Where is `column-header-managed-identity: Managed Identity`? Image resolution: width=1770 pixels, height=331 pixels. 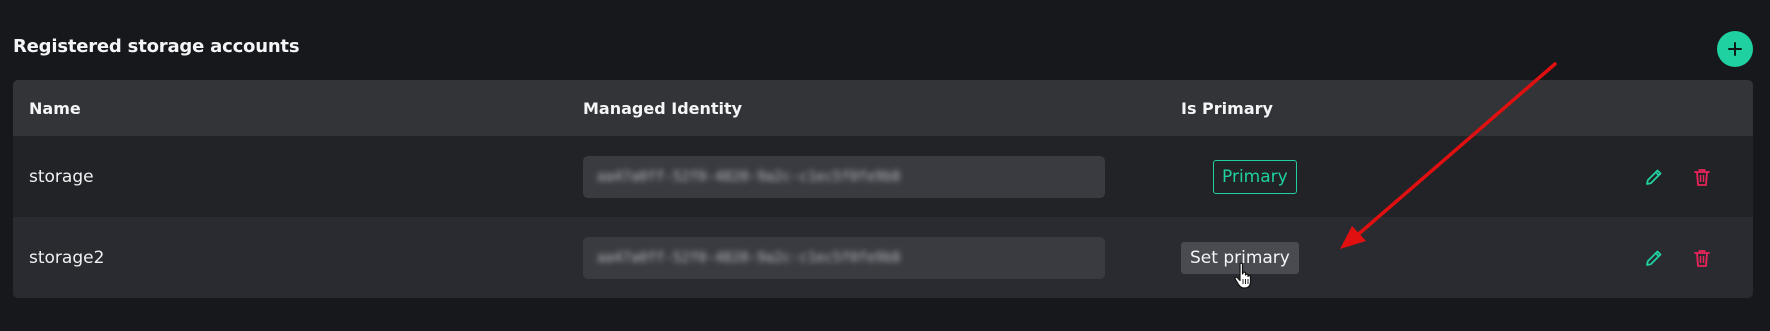
column-header-managed-identity: Managed Identity is located at coordinates (663, 108).